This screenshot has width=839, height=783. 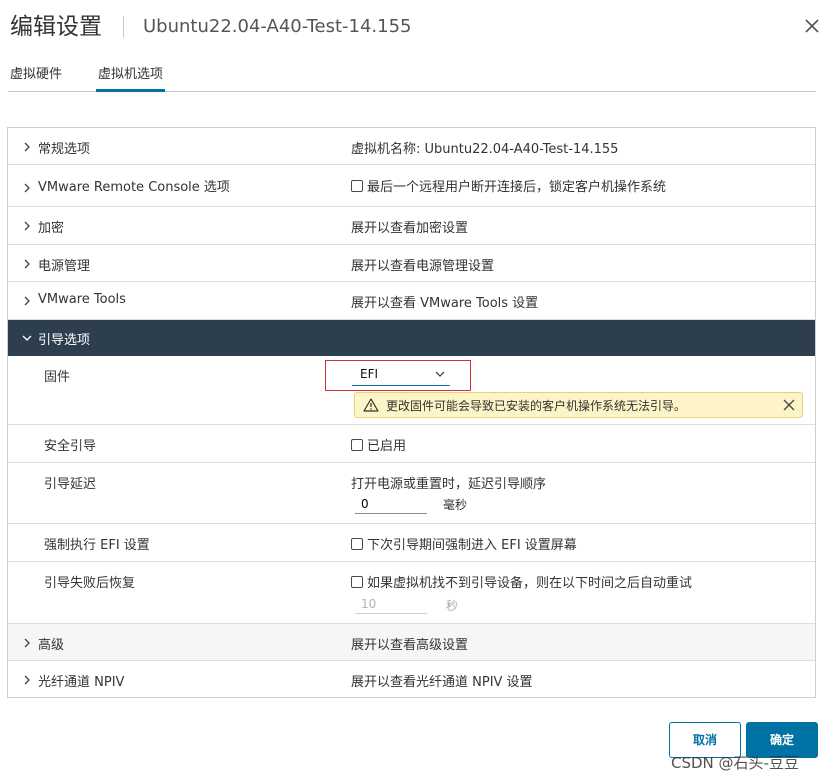 I want to click on section-label: 电源管理, so click(x=64, y=266).